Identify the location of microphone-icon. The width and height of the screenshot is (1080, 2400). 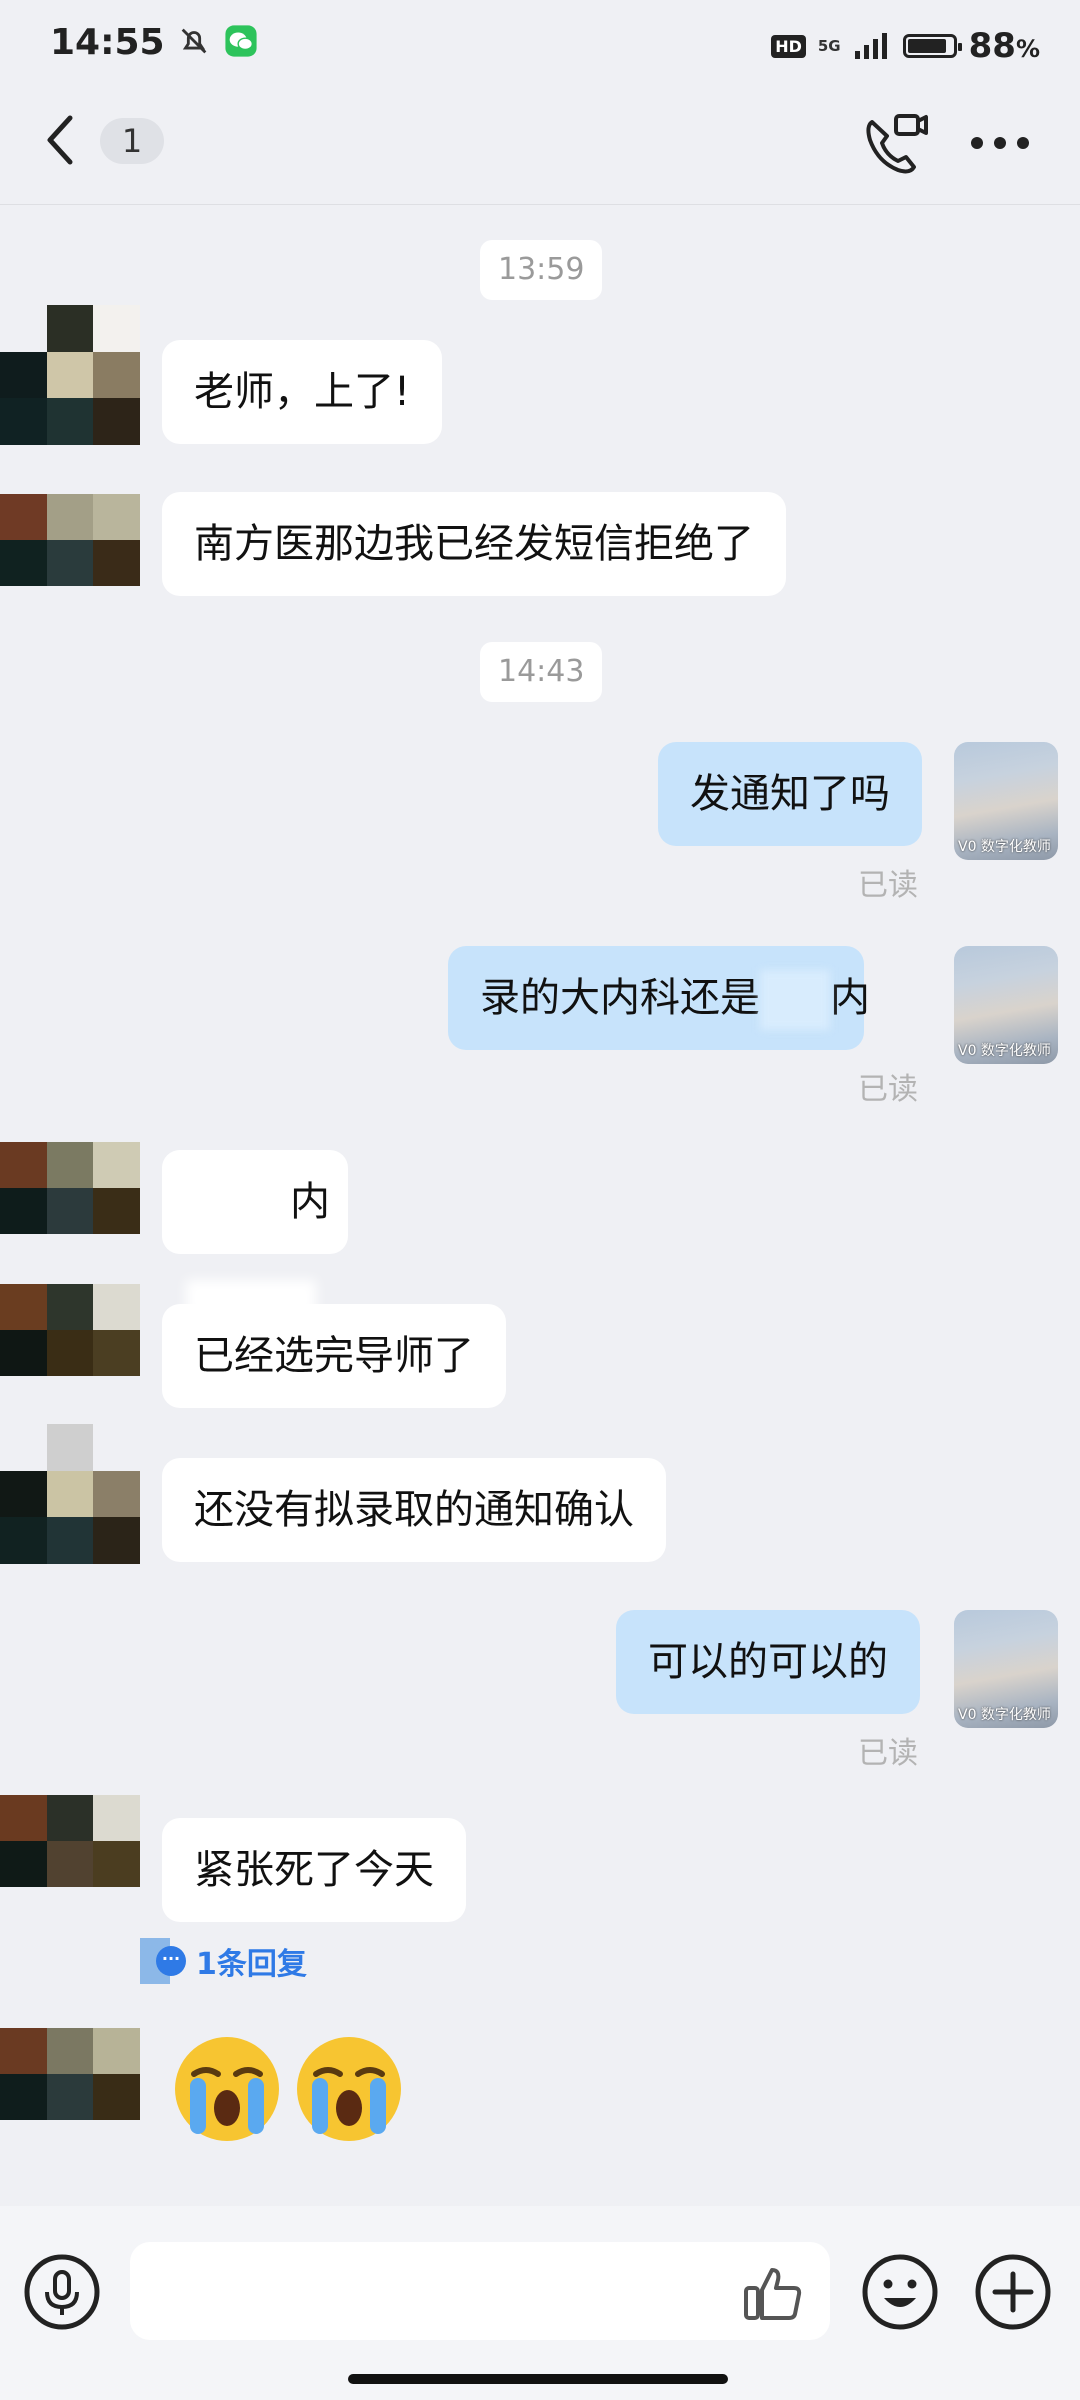
(62, 2292).